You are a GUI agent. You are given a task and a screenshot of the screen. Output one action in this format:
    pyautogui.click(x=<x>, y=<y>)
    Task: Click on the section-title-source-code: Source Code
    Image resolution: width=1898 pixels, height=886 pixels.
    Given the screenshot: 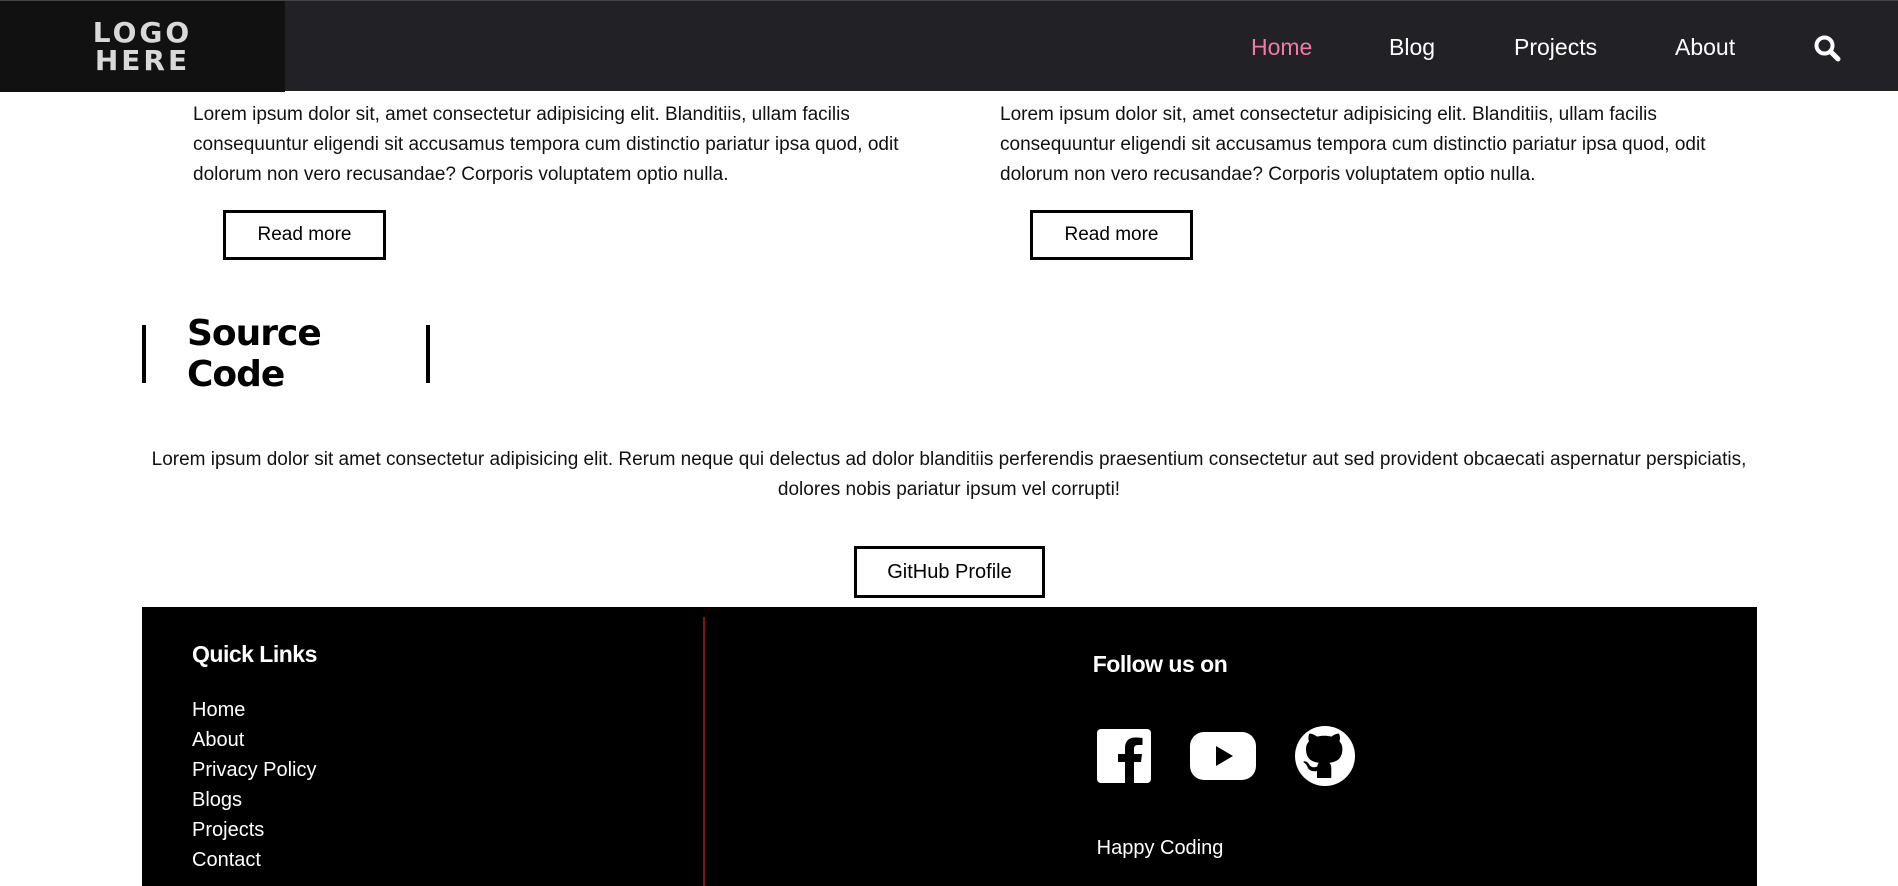 What is the action you would take?
    pyautogui.click(x=286, y=354)
    